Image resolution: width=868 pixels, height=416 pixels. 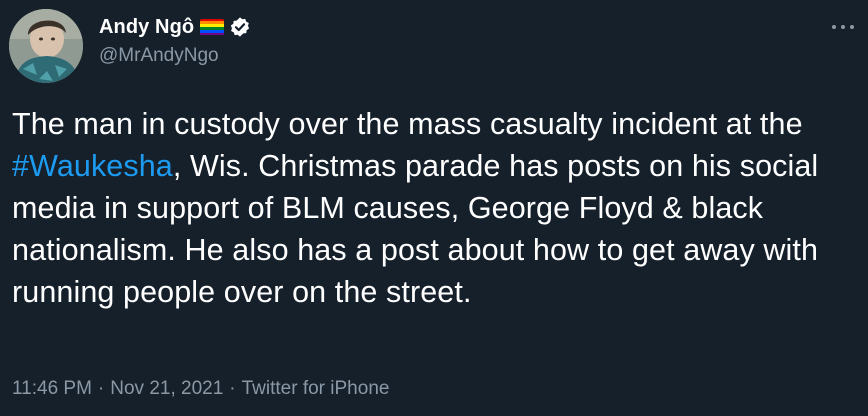 I want to click on rainbow-flag-emoji, so click(x=212, y=27).